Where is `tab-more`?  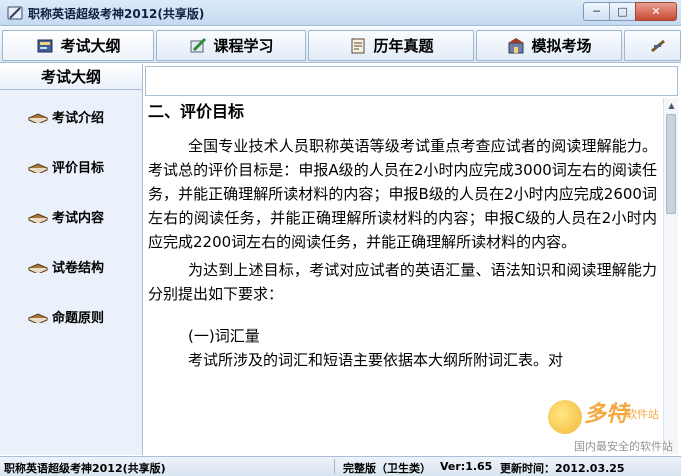 tab-more is located at coordinates (652, 45).